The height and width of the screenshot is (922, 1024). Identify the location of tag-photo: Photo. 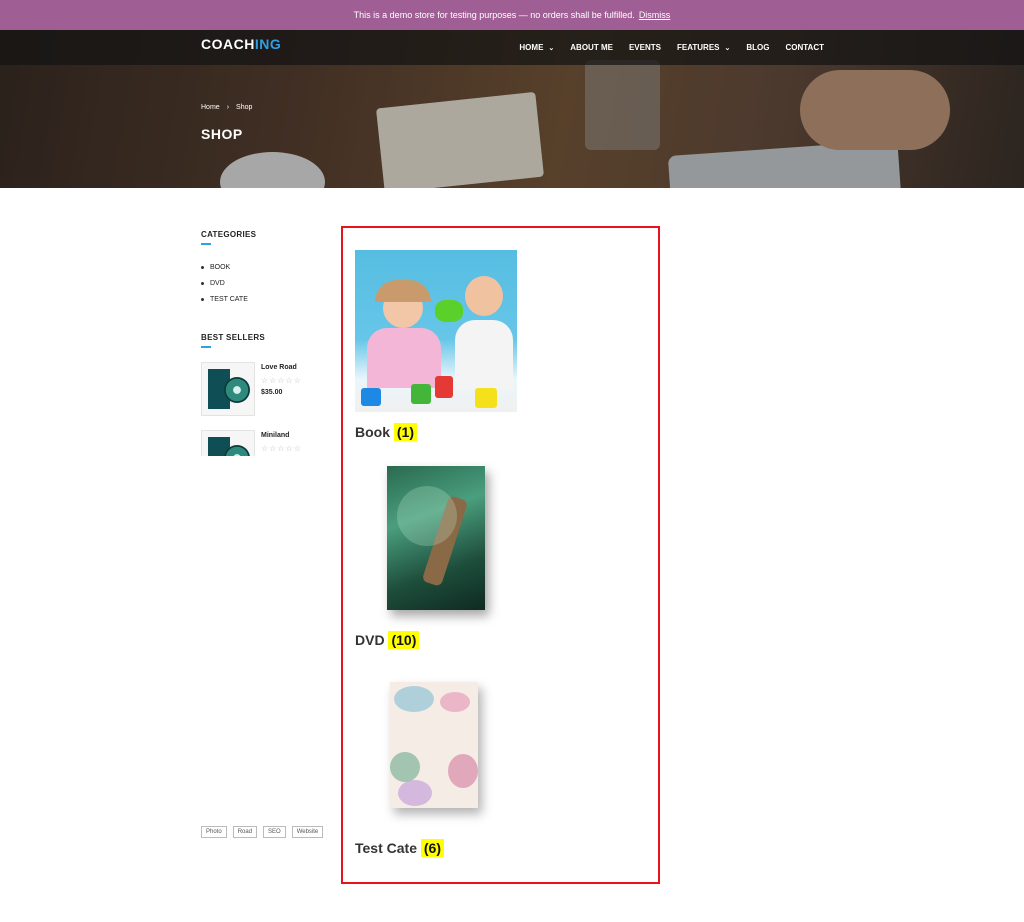
(214, 832).